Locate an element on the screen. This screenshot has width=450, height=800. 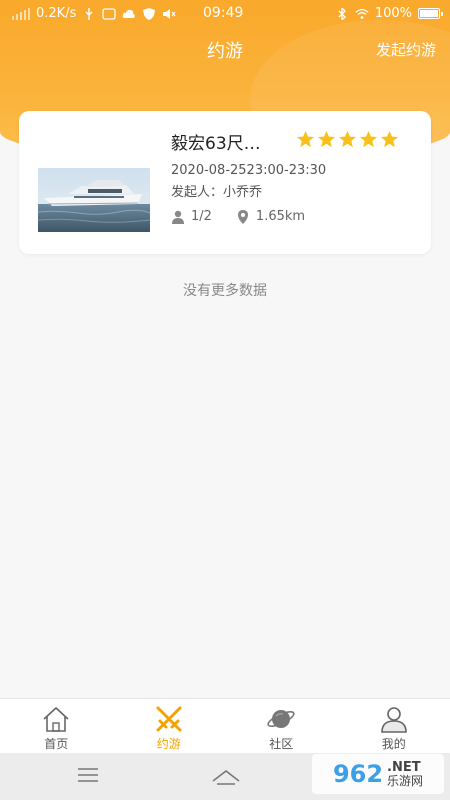
status-bar: 0.2K/s 09:49 100% is located at coordinates (225, 14).